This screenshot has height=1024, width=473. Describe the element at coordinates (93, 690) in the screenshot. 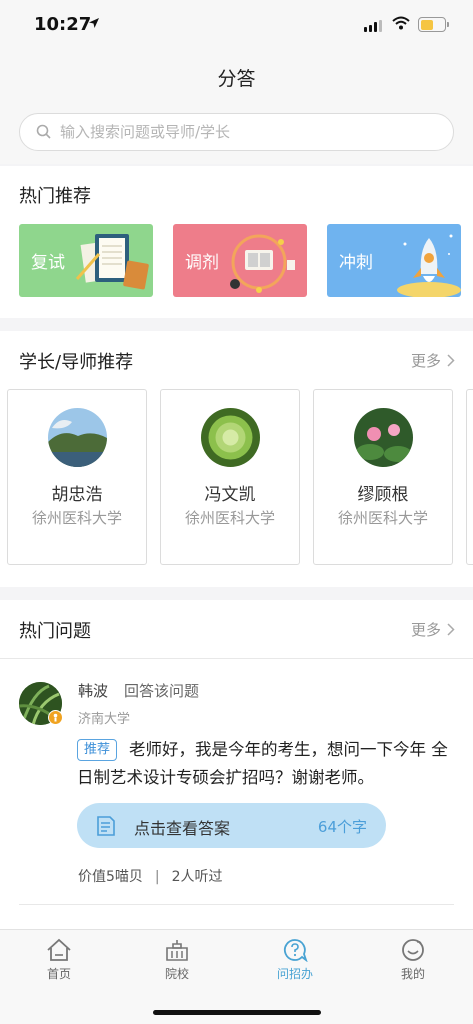

I see `answerer-name: 韩波` at that location.